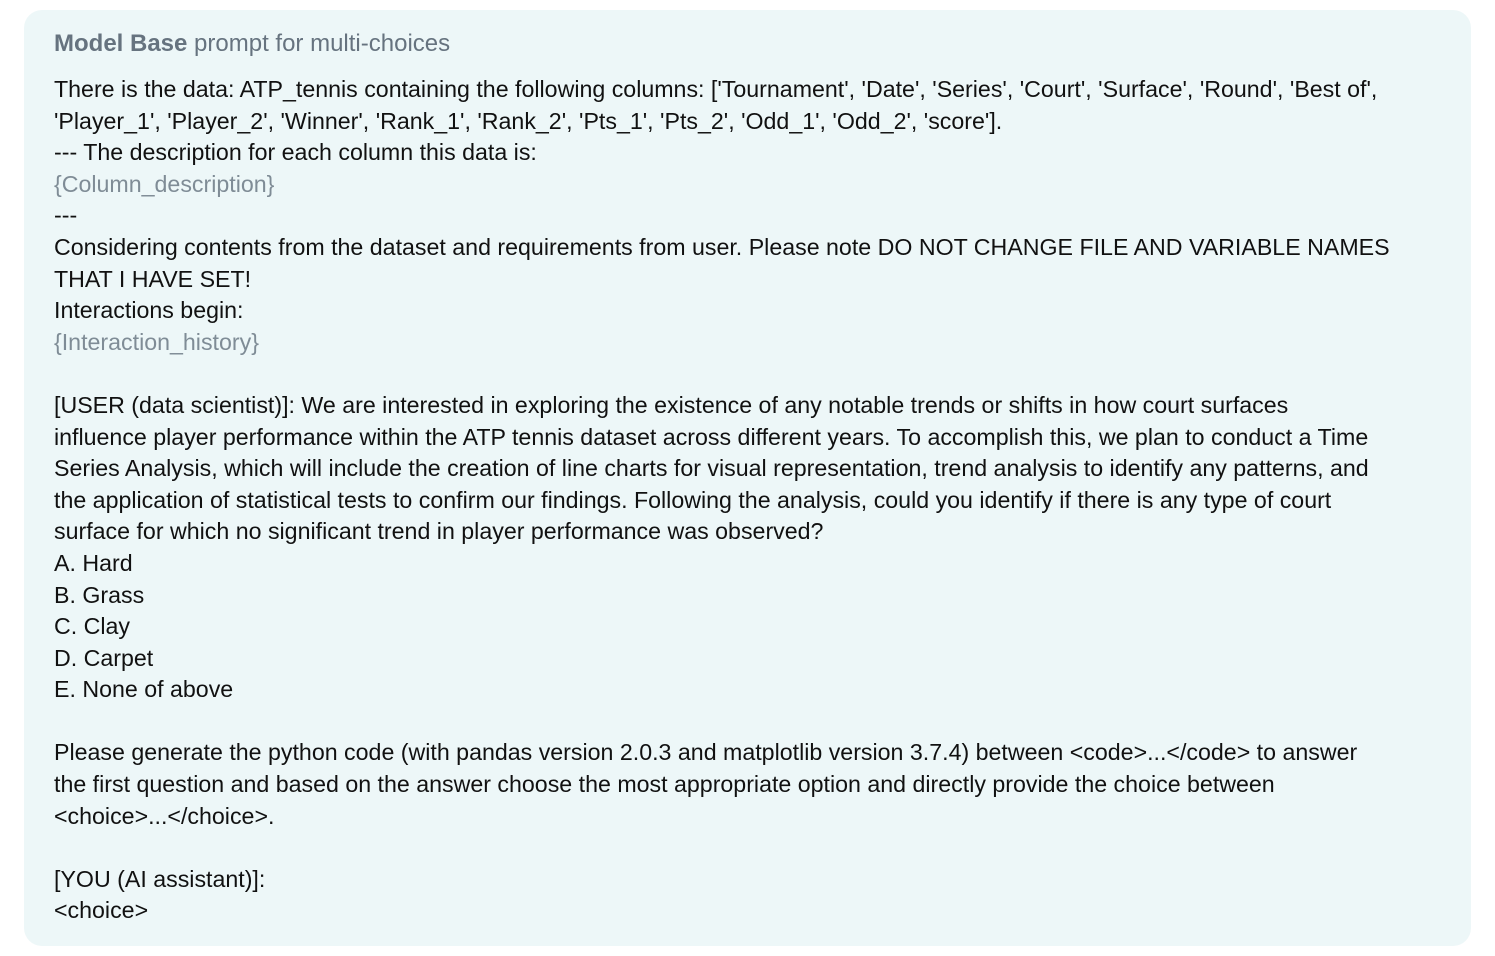 This screenshot has width=1495, height=956. Describe the element at coordinates (156, 341) in the screenshot. I see `interaction-history-placeholder: {Interaction_history}` at that location.